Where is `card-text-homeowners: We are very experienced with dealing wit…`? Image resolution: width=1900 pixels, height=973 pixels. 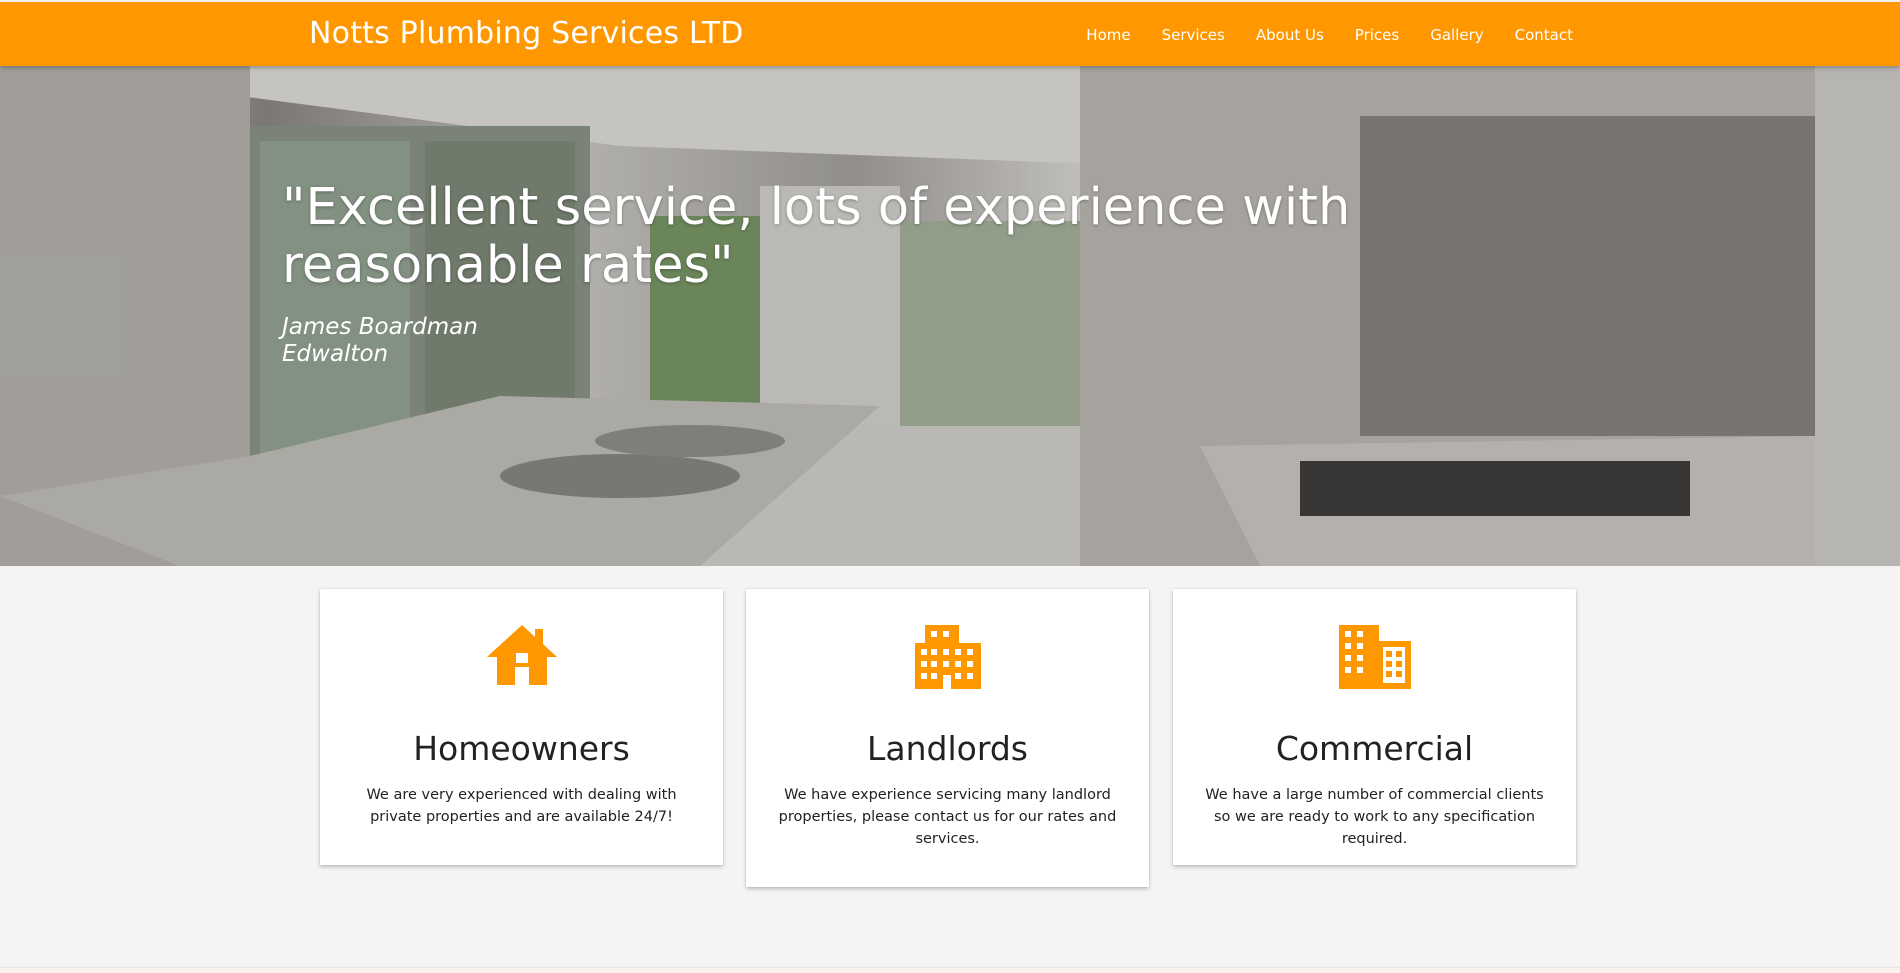
card-text-homeowners: We are very experienced with dealing wit… is located at coordinates (521, 806).